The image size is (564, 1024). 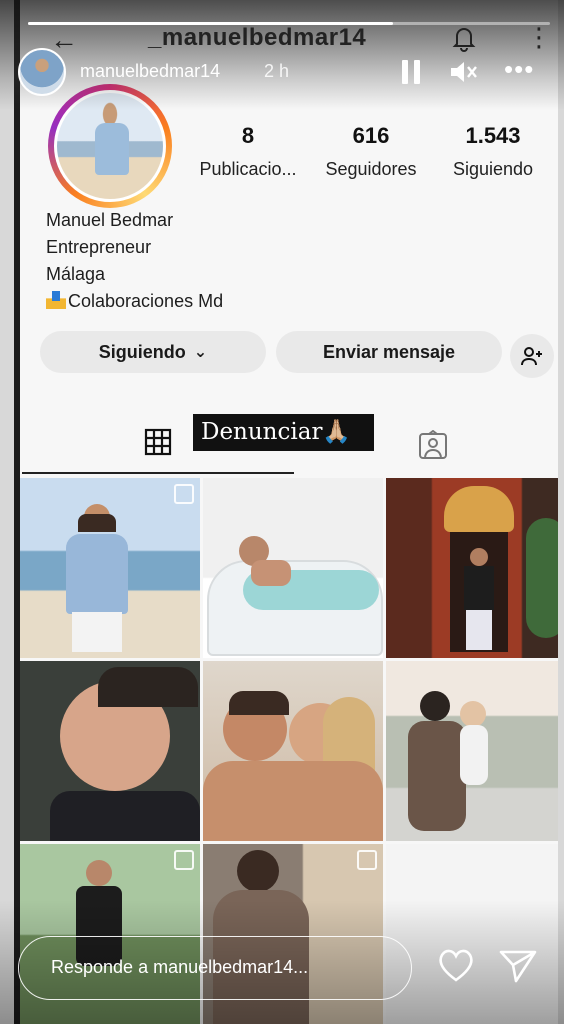 What do you see at coordinates (463, 72) in the screenshot?
I see `volume-muted-icon` at bounding box center [463, 72].